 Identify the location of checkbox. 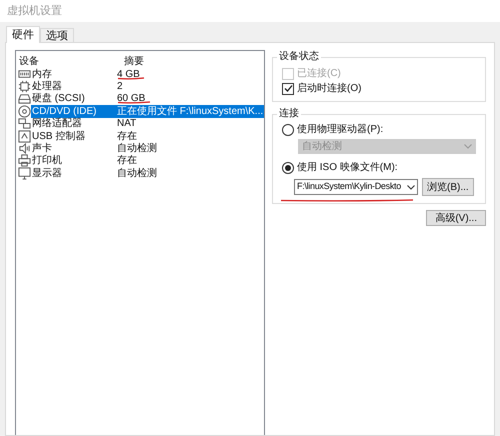
(288, 88).